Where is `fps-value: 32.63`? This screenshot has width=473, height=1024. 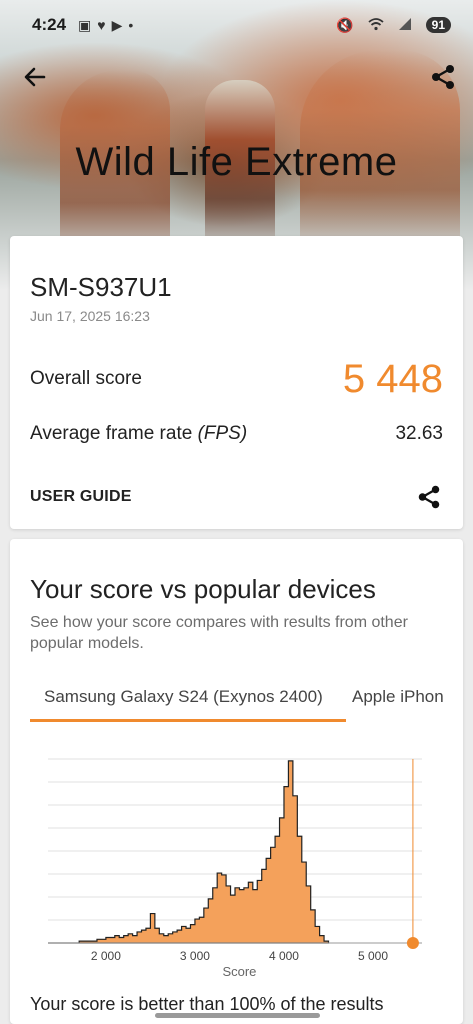
fps-value: 32.63 is located at coordinates (419, 433).